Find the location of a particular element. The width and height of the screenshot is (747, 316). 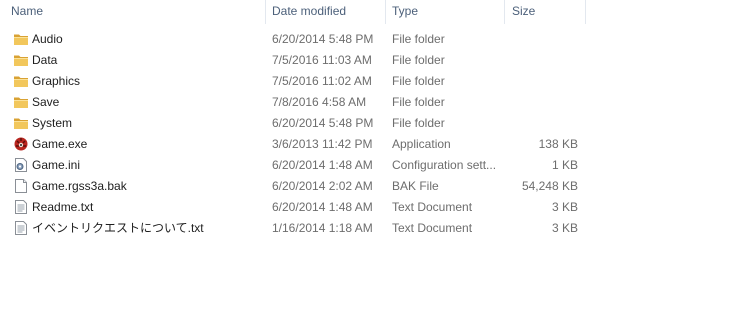

file-name: Save is located at coordinates (46, 102).